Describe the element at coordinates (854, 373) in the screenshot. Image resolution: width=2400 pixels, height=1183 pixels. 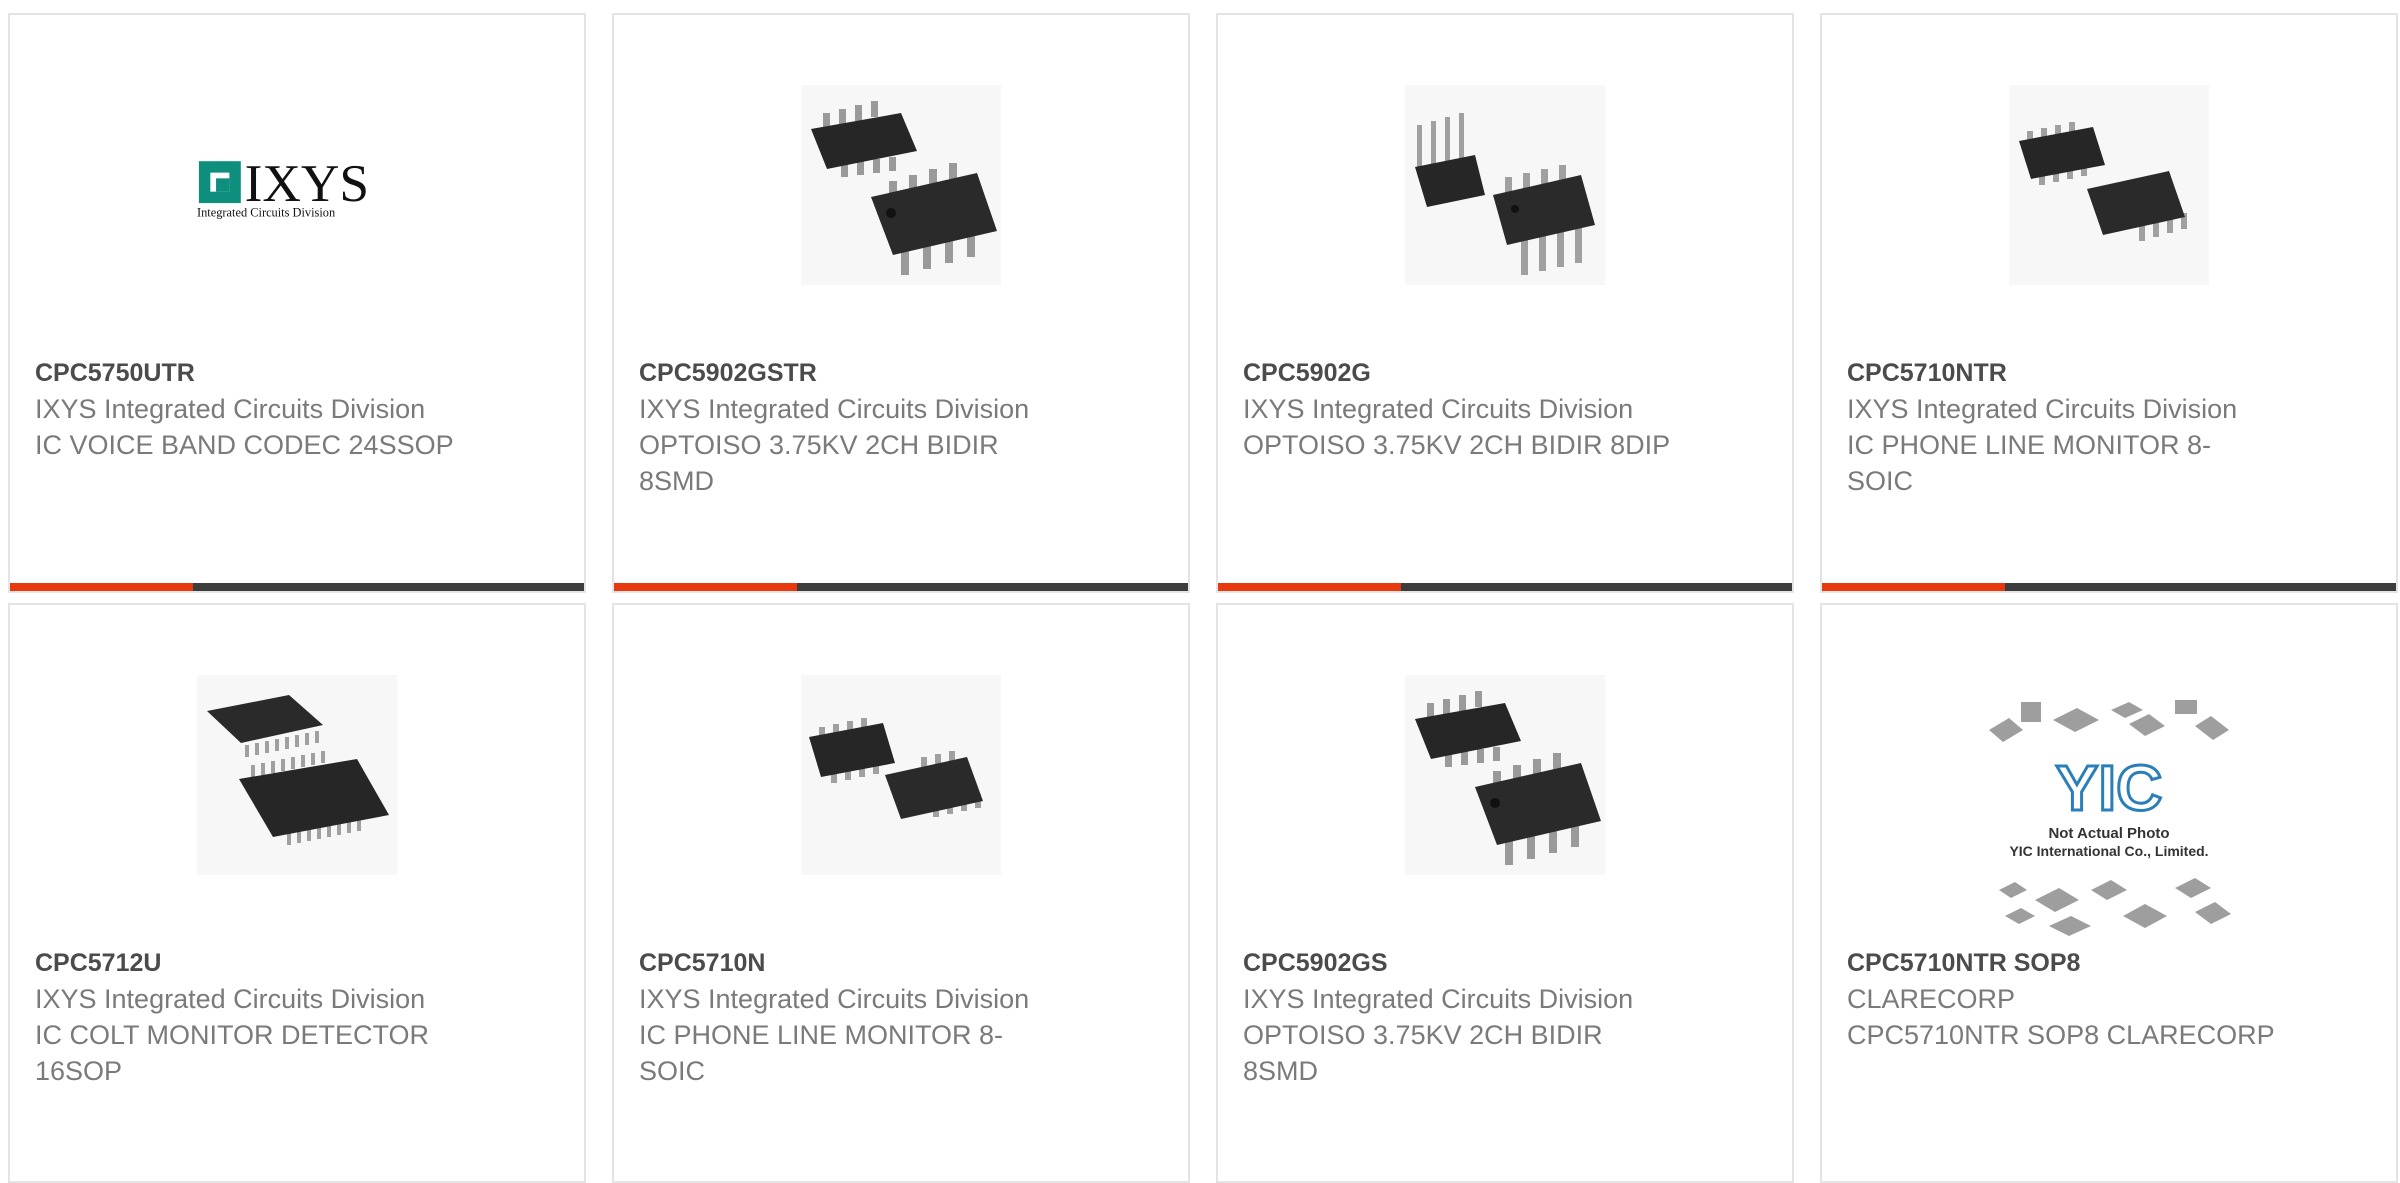
I see `part-number-link: CPC5902GSTR` at that location.